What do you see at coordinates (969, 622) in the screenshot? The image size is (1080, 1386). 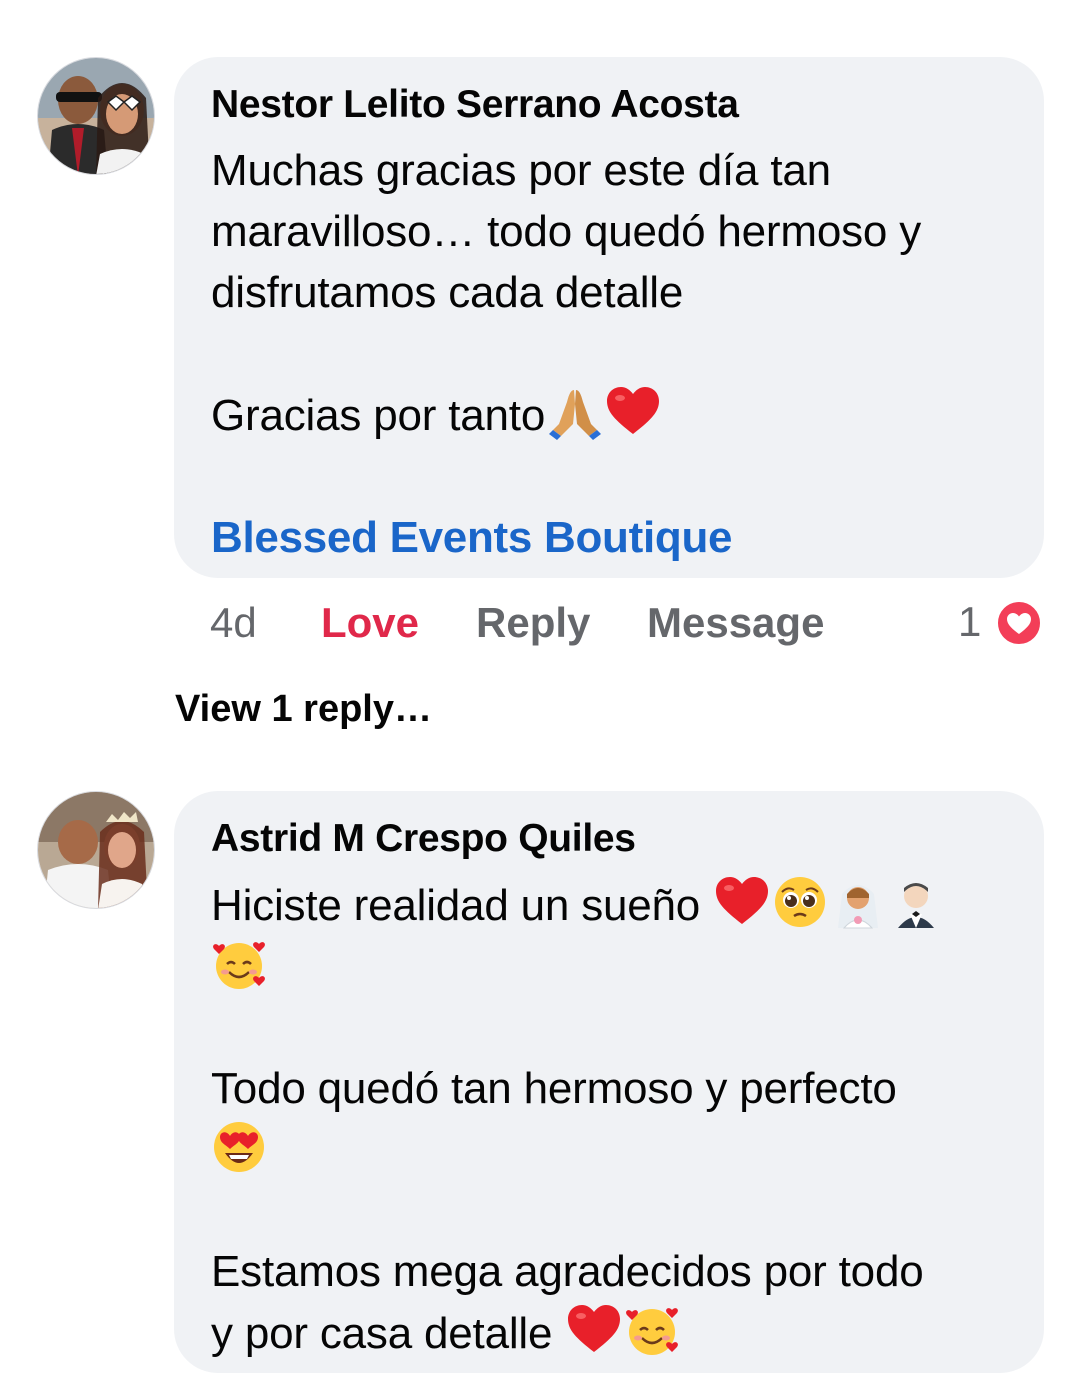 I see `reaction-count: 1` at bounding box center [969, 622].